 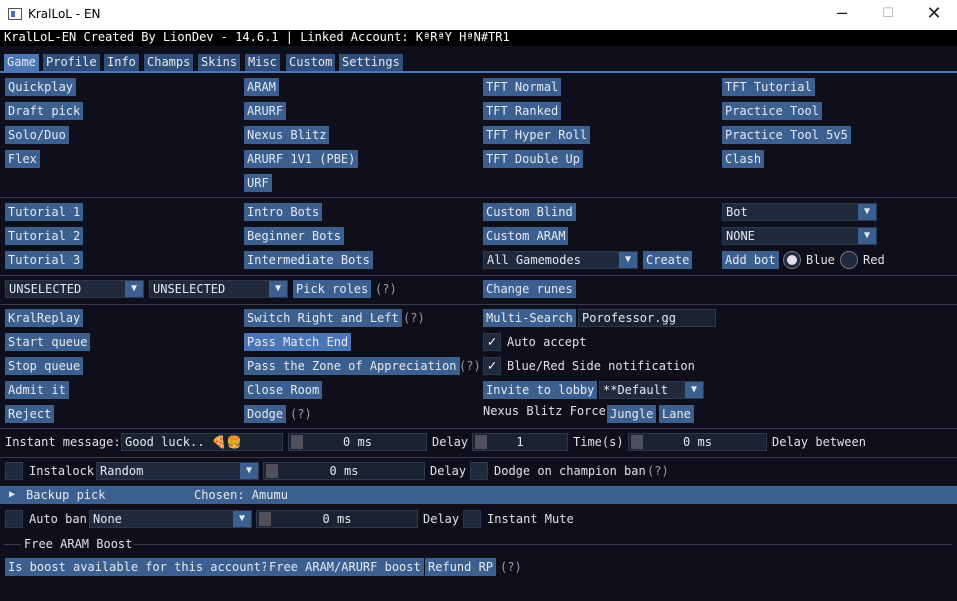 I want to click on intro-bots-button: Intro Bots, so click(x=283, y=212).